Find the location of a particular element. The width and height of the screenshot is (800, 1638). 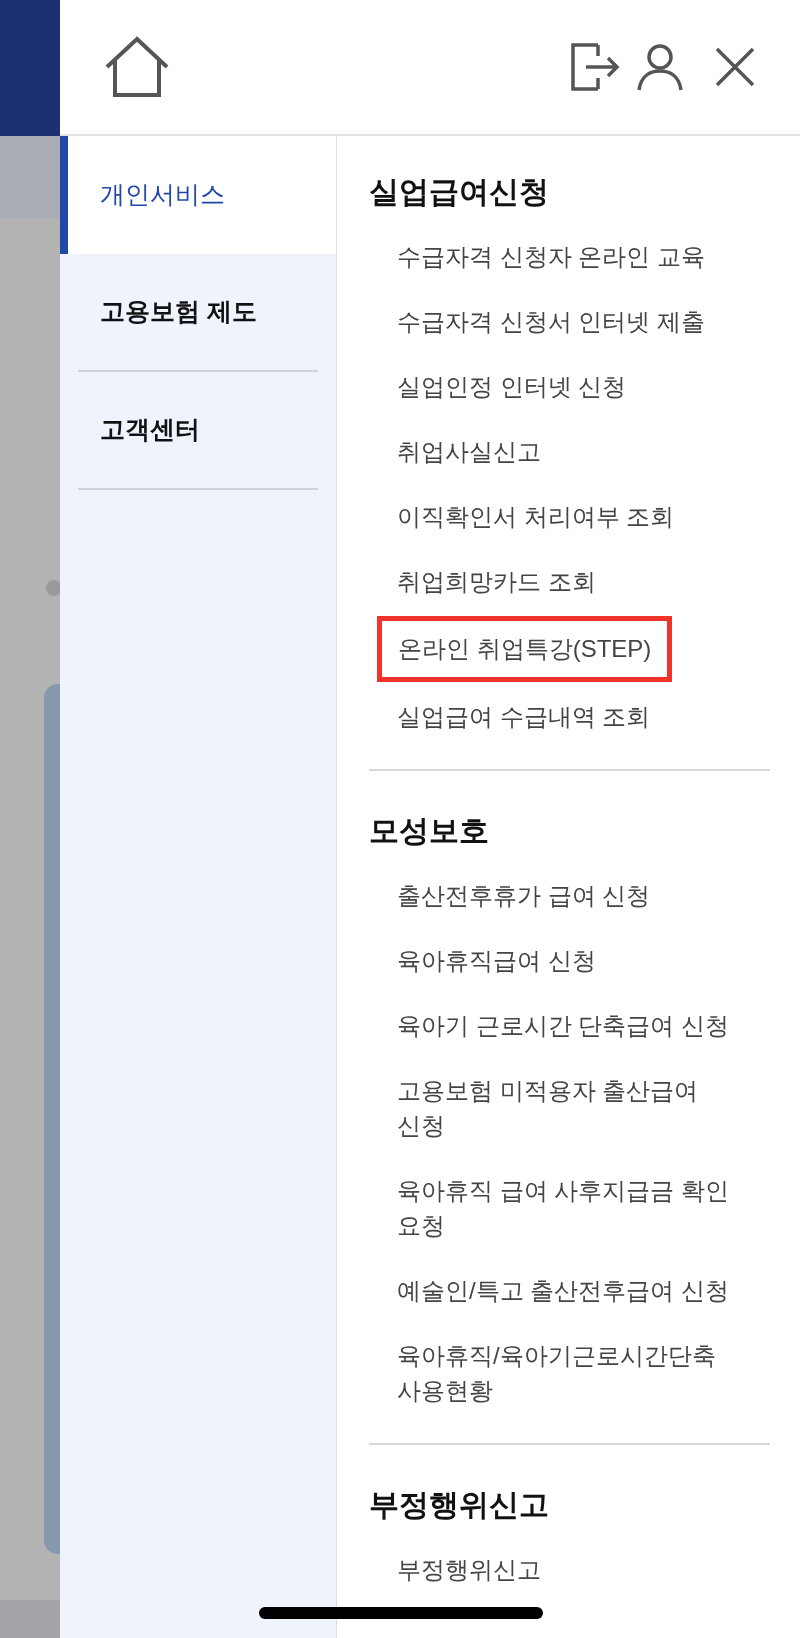

category-tab: 고용보험 제도 is located at coordinates (198, 313).